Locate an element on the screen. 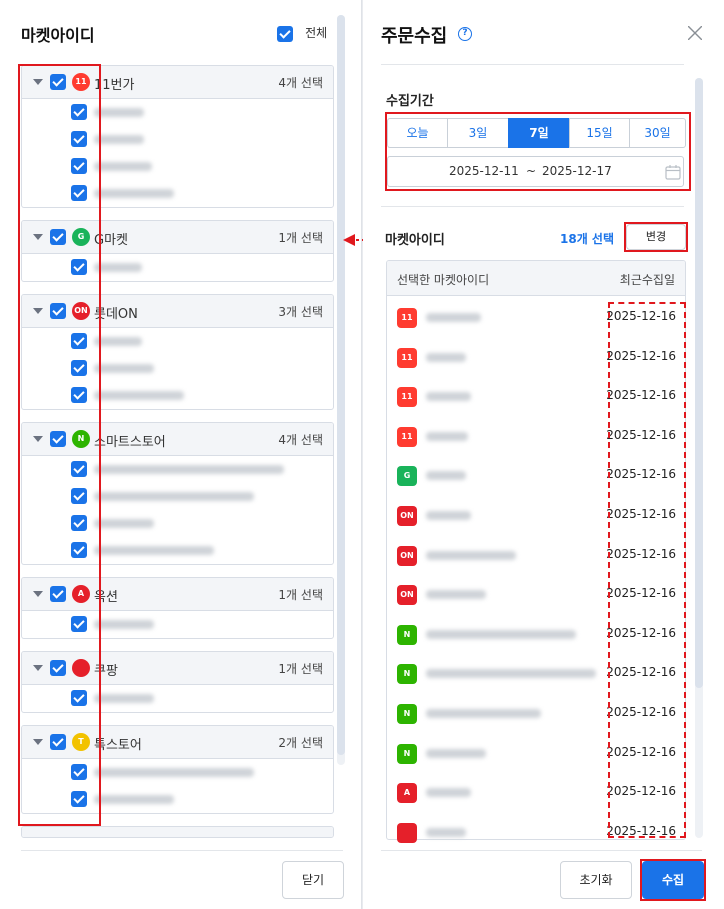 Image resolution: width=724 pixels, height=909 pixels. market-logo-icon: G is located at coordinates (407, 476).